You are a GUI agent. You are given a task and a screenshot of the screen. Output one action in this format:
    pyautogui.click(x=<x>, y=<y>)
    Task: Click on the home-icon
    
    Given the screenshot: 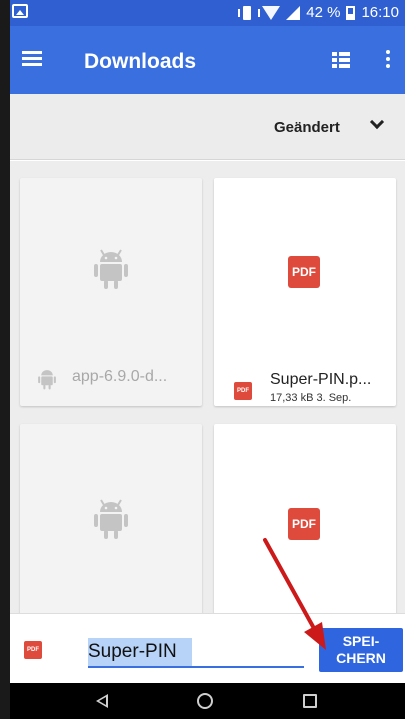 What is the action you would take?
    pyautogui.click(x=205, y=701)
    